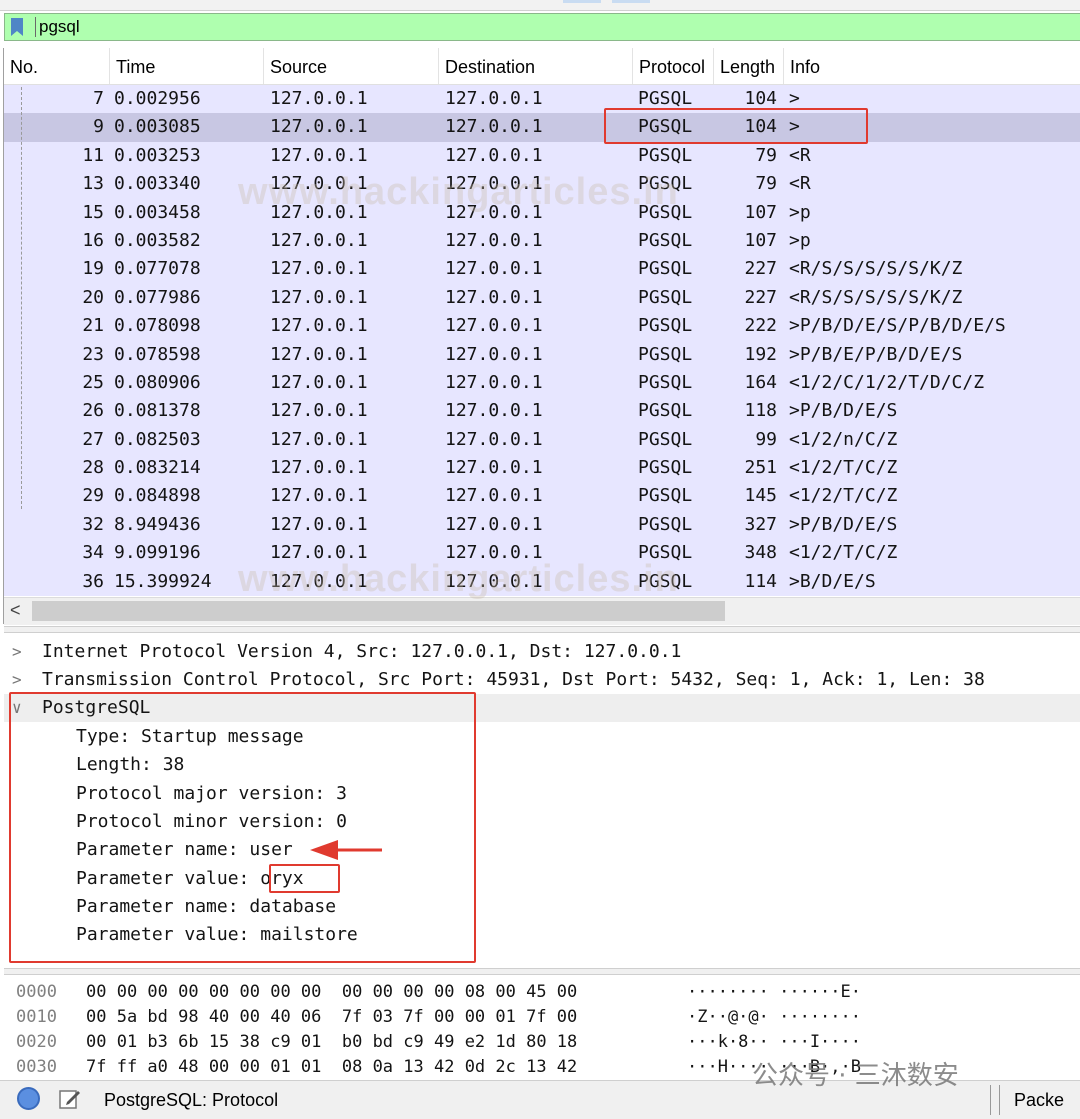 This screenshot has height=1119, width=1080. What do you see at coordinates (93, 524) in the screenshot?
I see `packet-no: 32` at bounding box center [93, 524].